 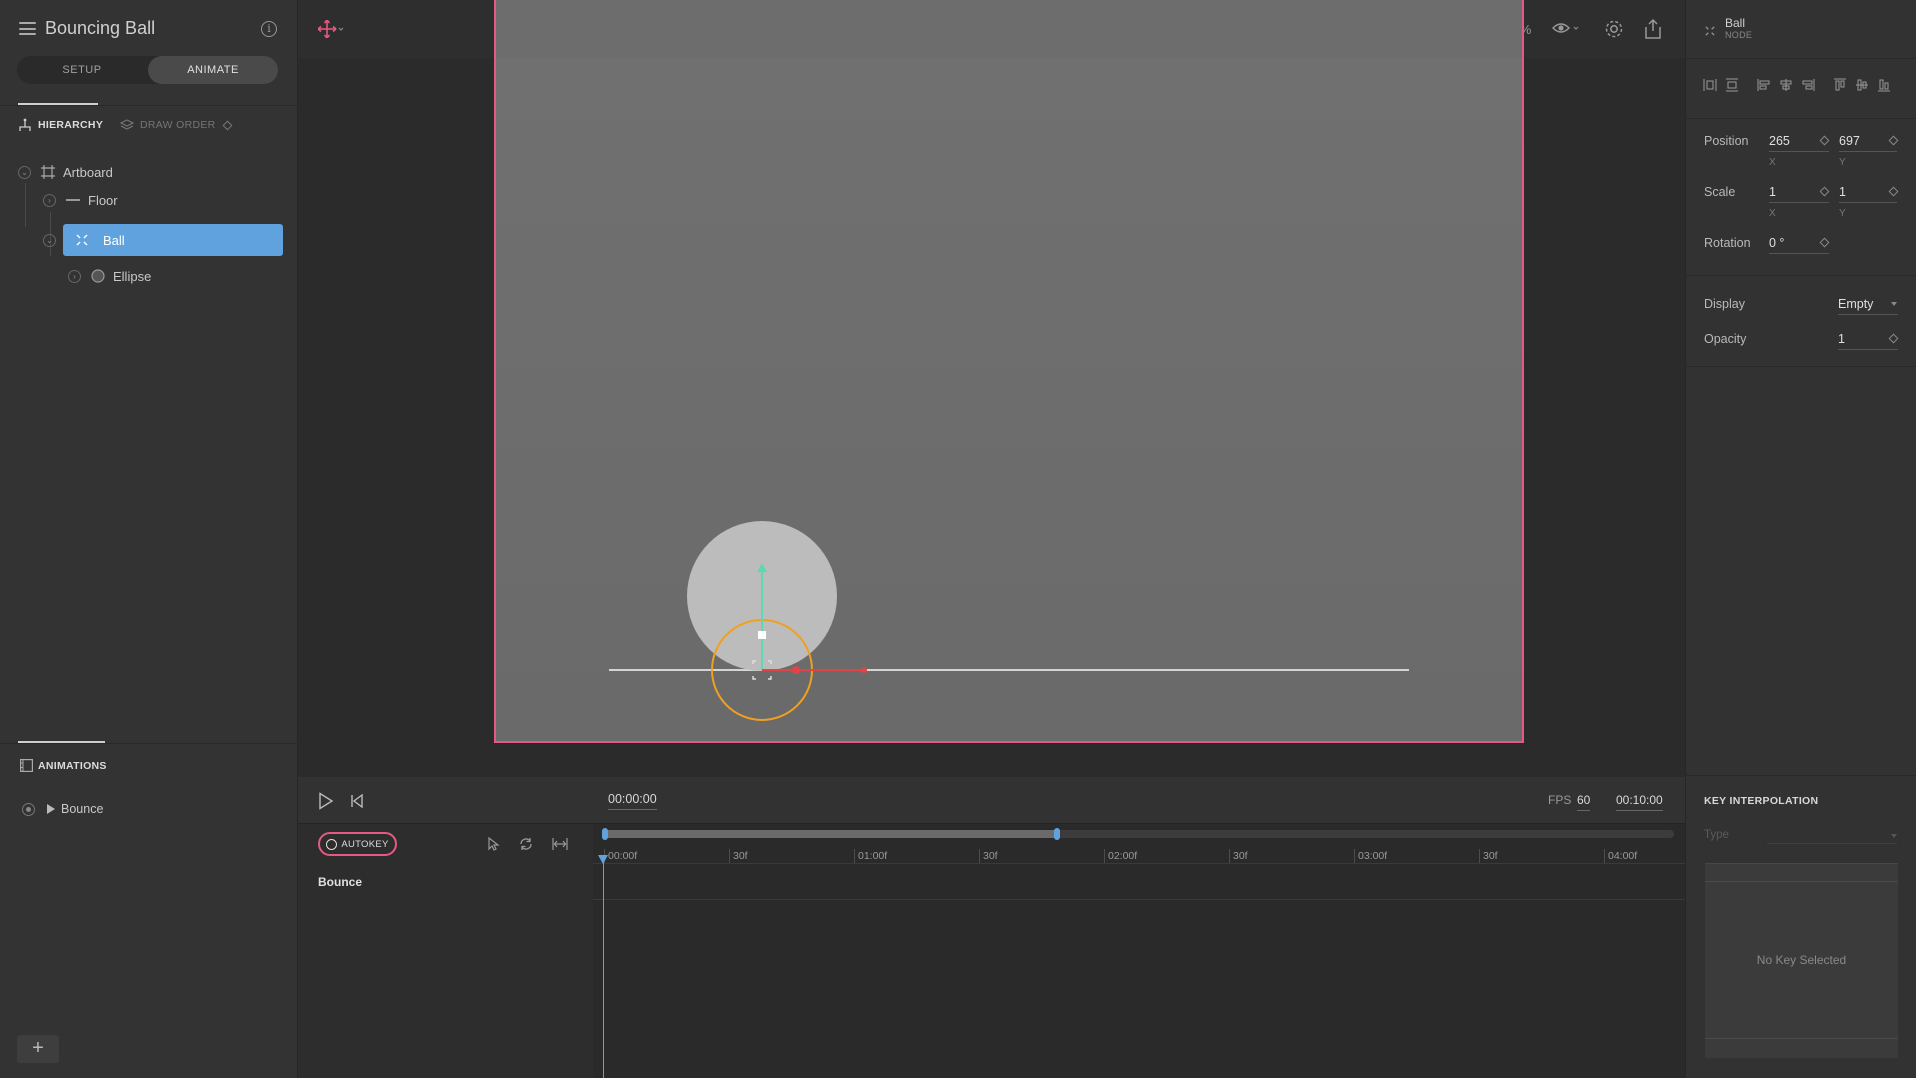 What do you see at coordinates (620, 856) in the screenshot?
I see `ruler-tick: 00:00f` at bounding box center [620, 856].